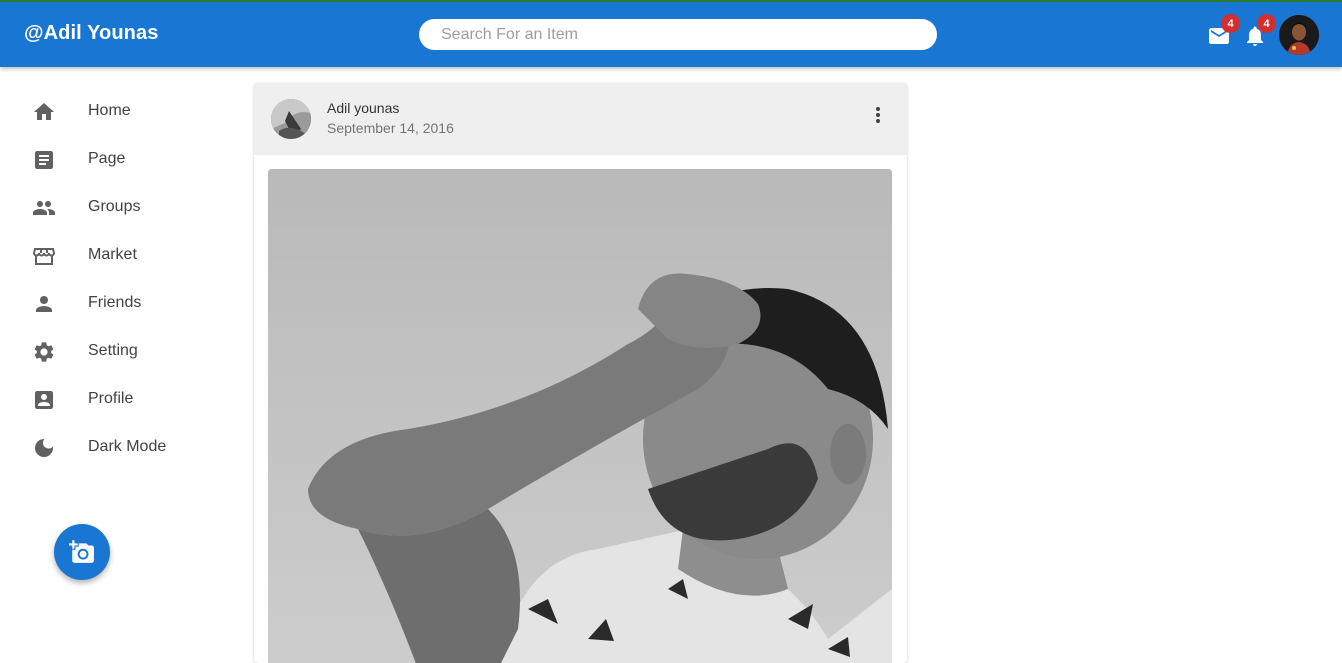  I want to click on sidebar-item-home: Home, so click(120, 112).